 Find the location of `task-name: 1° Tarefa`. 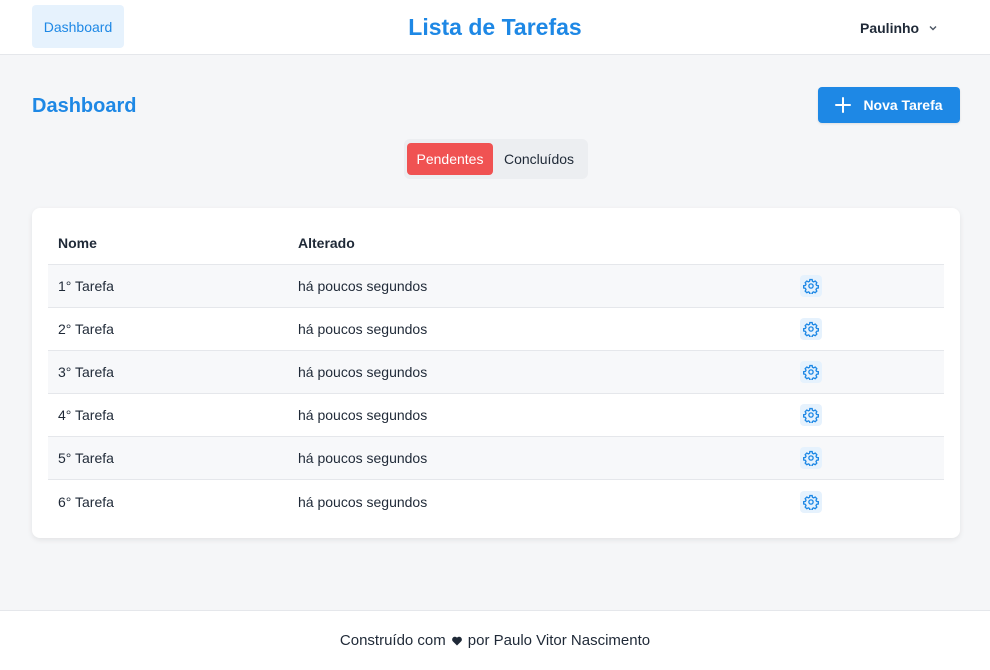

task-name: 1° Tarefa is located at coordinates (86, 286).